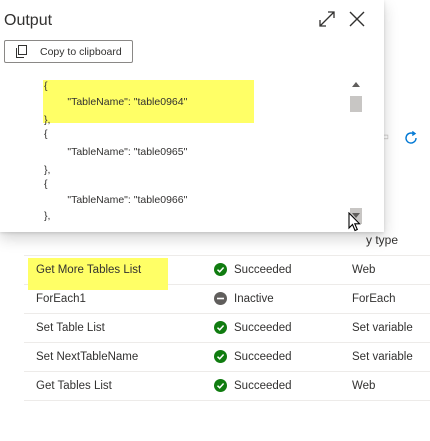  Describe the element at coordinates (357, 19) in the screenshot. I see `close-icon` at that location.